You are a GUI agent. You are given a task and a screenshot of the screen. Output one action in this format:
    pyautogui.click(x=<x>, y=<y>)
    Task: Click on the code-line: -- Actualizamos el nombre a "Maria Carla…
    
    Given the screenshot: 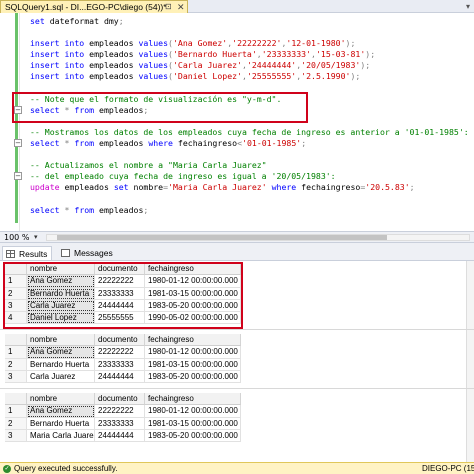 What is the action you would take?
    pyautogui.click(x=249, y=165)
    